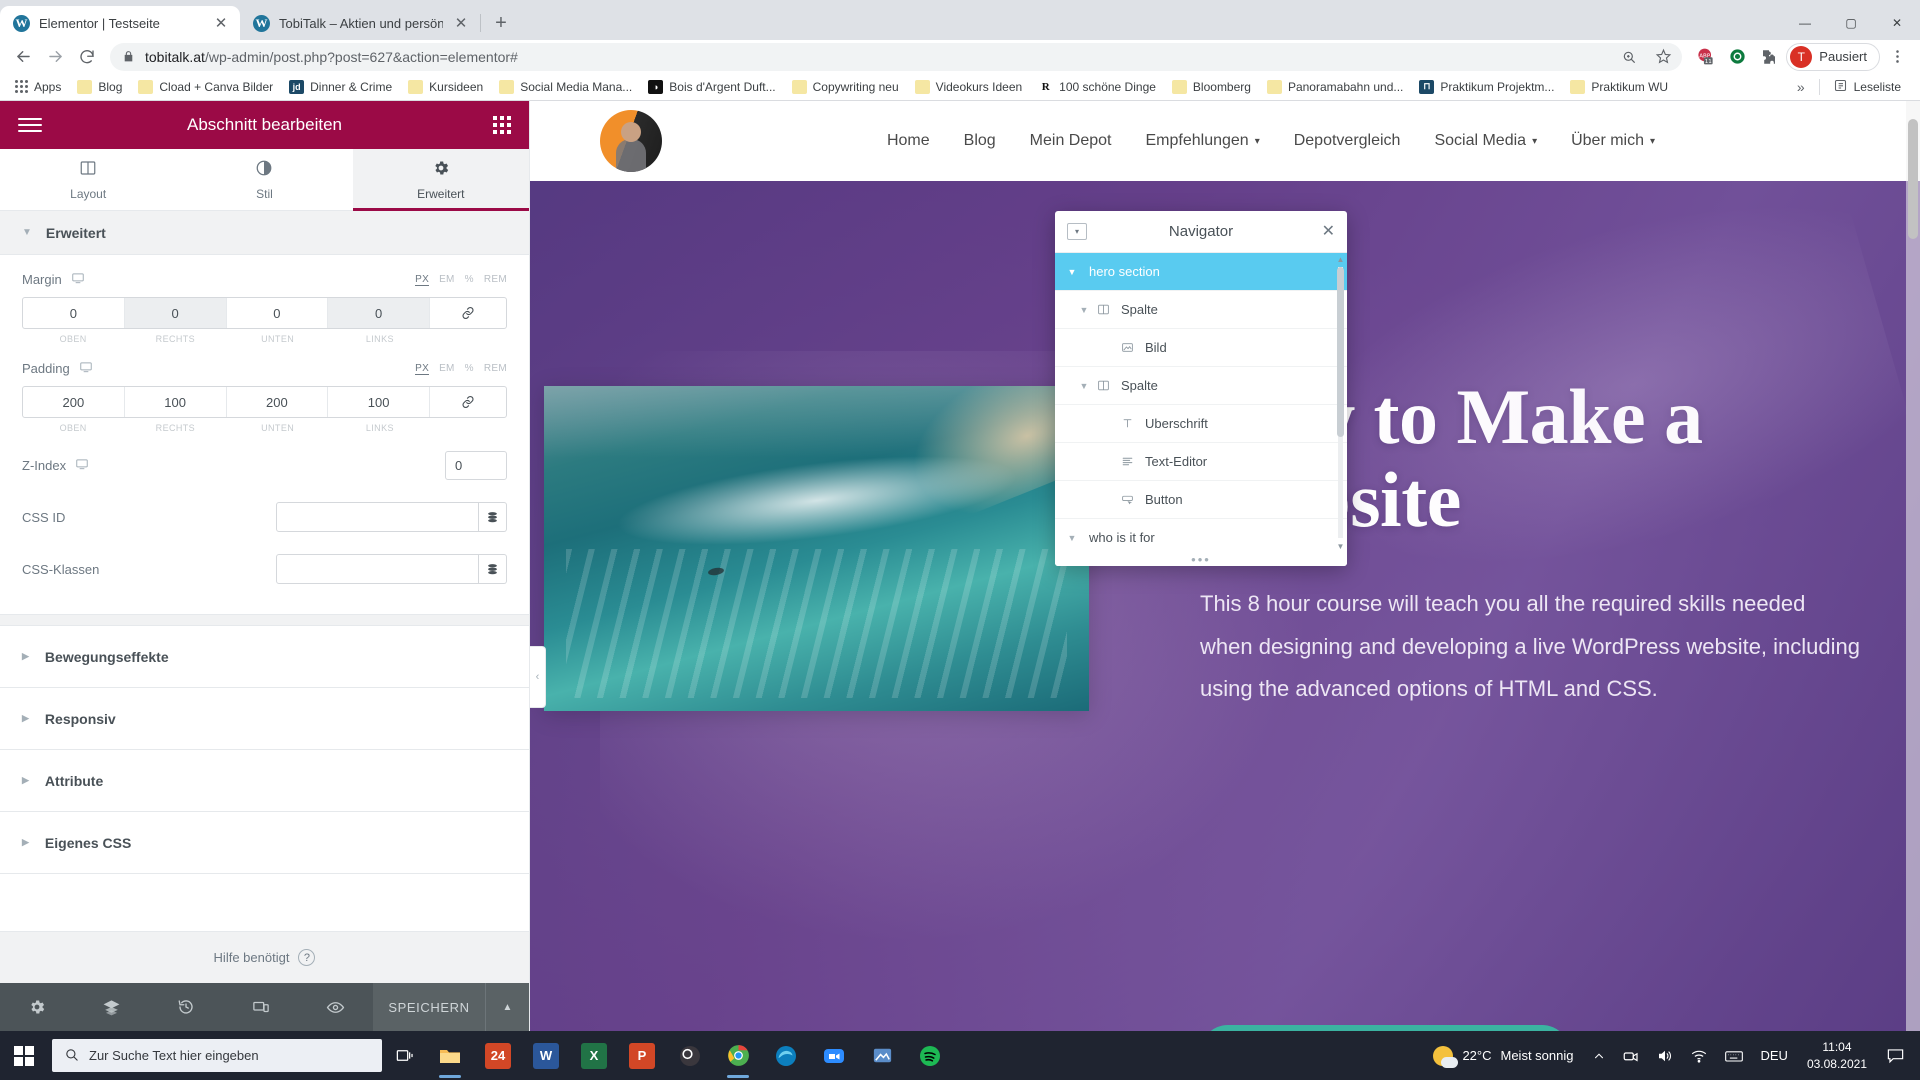 Image resolution: width=1920 pixels, height=1080 pixels. Describe the element at coordinates (816, 548) in the screenshot. I see `hero-image-wave` at that location.